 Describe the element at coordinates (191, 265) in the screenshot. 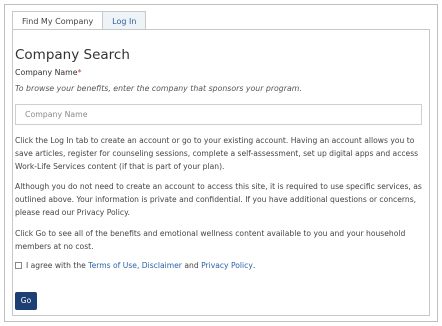

I see `agree-and-text: and` at that location.